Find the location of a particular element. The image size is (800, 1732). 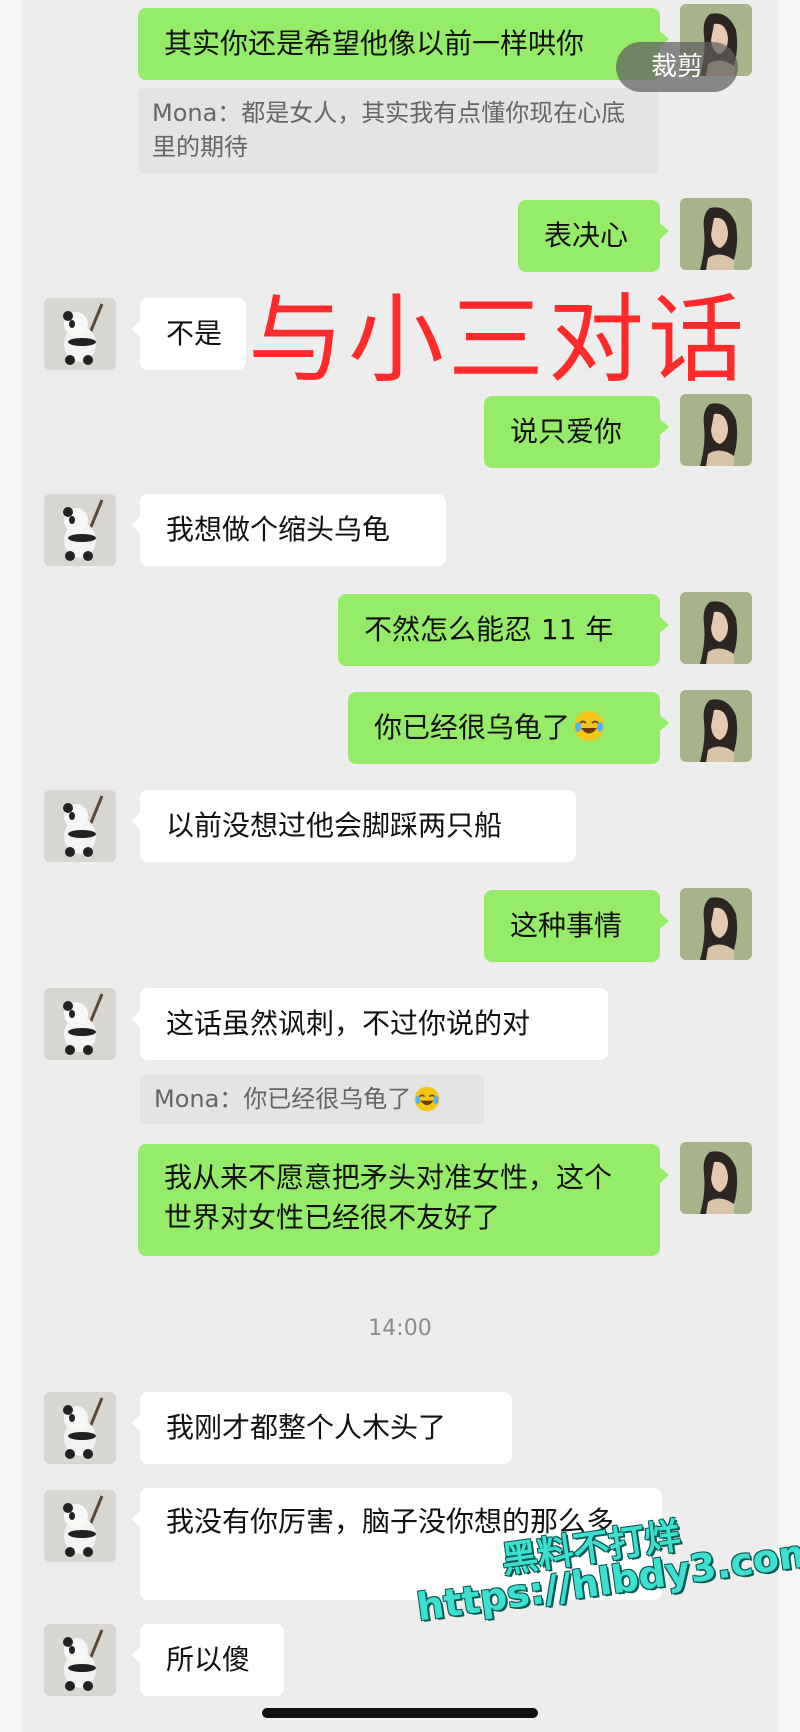

right-edge is located at coordinates (789, 866).